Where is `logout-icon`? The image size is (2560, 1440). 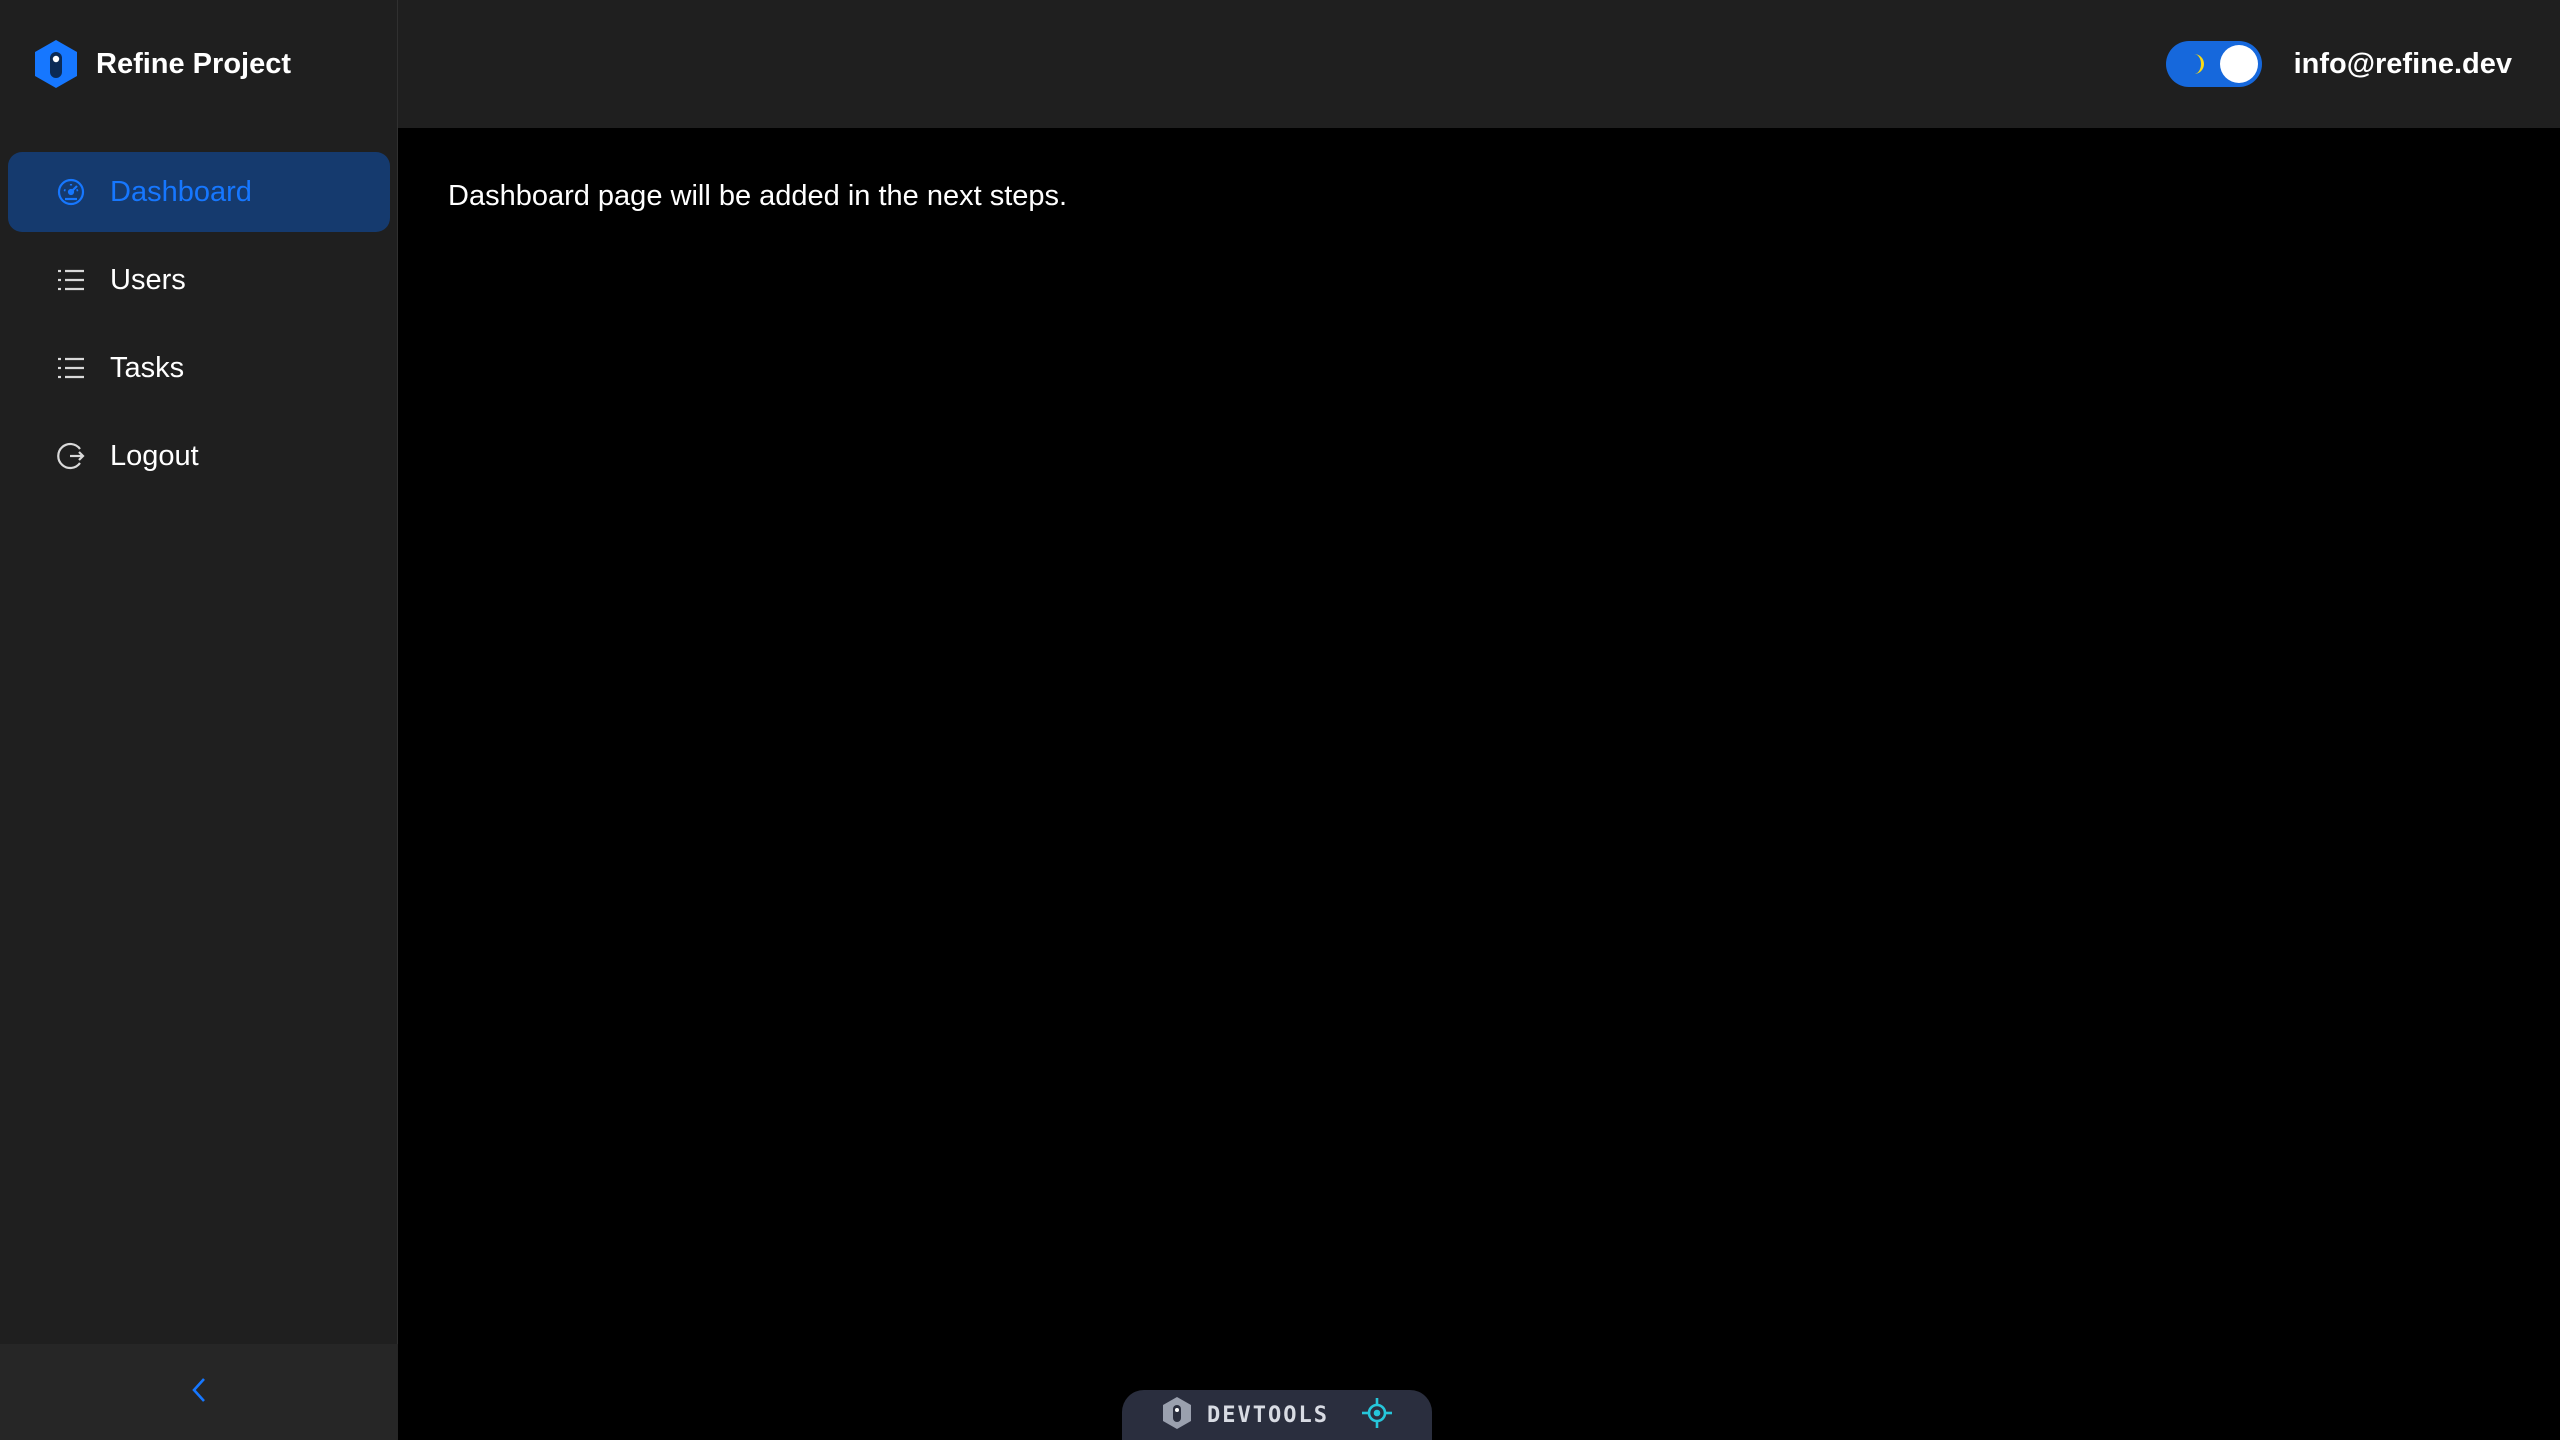
logout-icon is located at coordinates (71, 456).